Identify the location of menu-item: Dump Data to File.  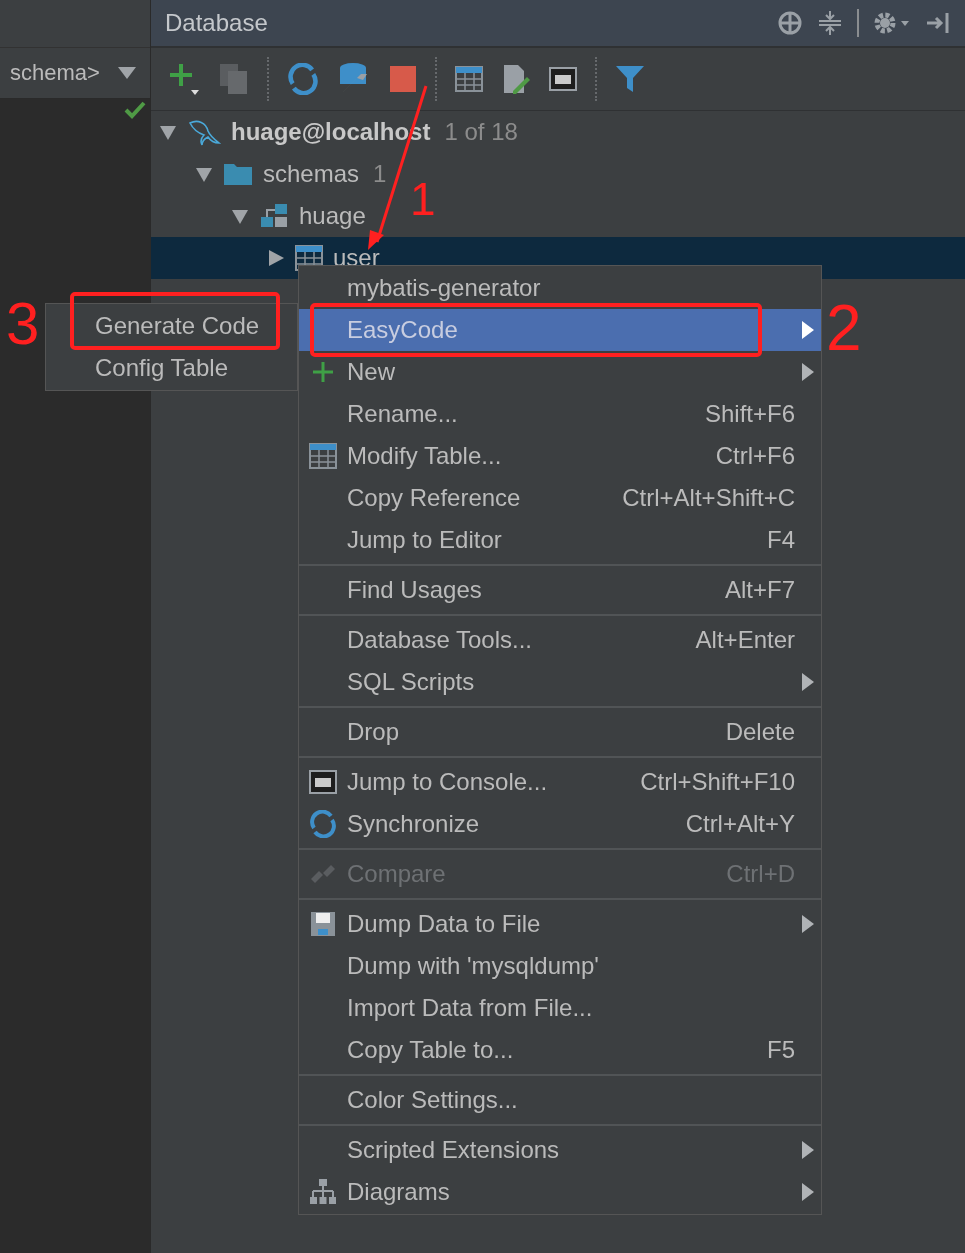
(560, 924).